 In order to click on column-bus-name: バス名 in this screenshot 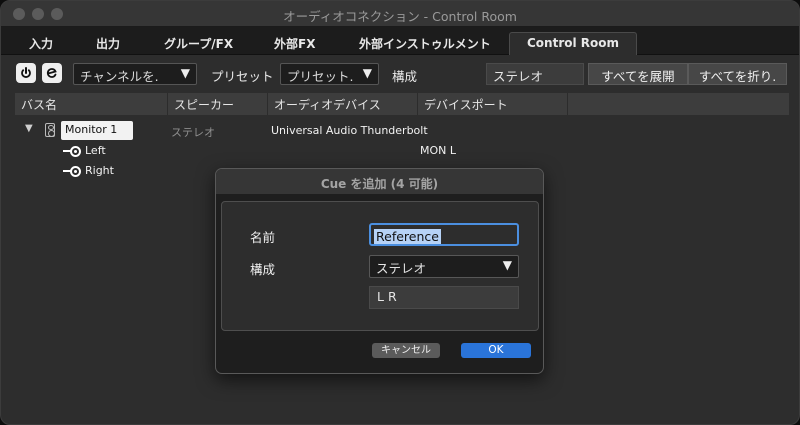, I will do `click(91, 104)`.